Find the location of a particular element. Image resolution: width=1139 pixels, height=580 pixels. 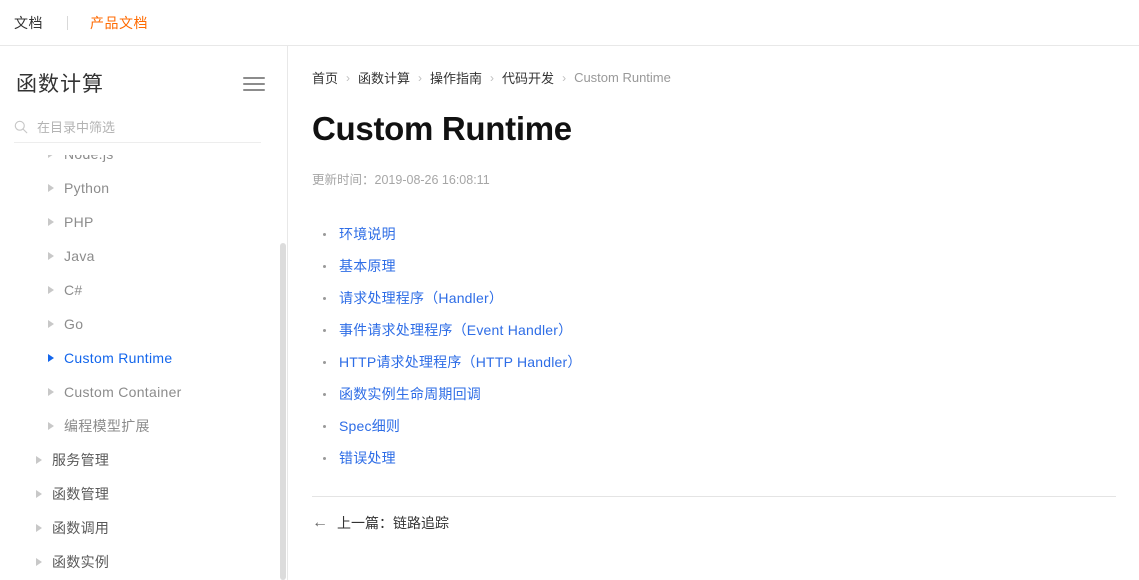

breadcrumb-item-current: Custom Runtime is located at coordinates (622, 77).